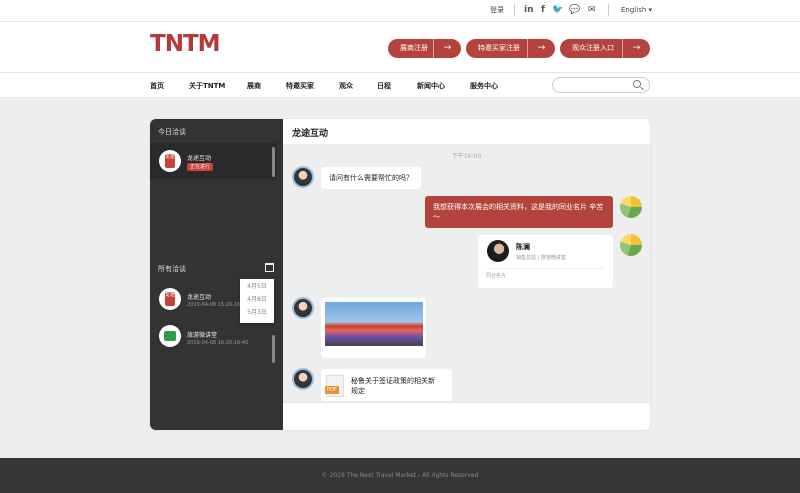  What do you see at coordinates (254, 86) in the screenshot?
I see `nav-item-exhibitors: 展商` at bounding box center [254, 86].